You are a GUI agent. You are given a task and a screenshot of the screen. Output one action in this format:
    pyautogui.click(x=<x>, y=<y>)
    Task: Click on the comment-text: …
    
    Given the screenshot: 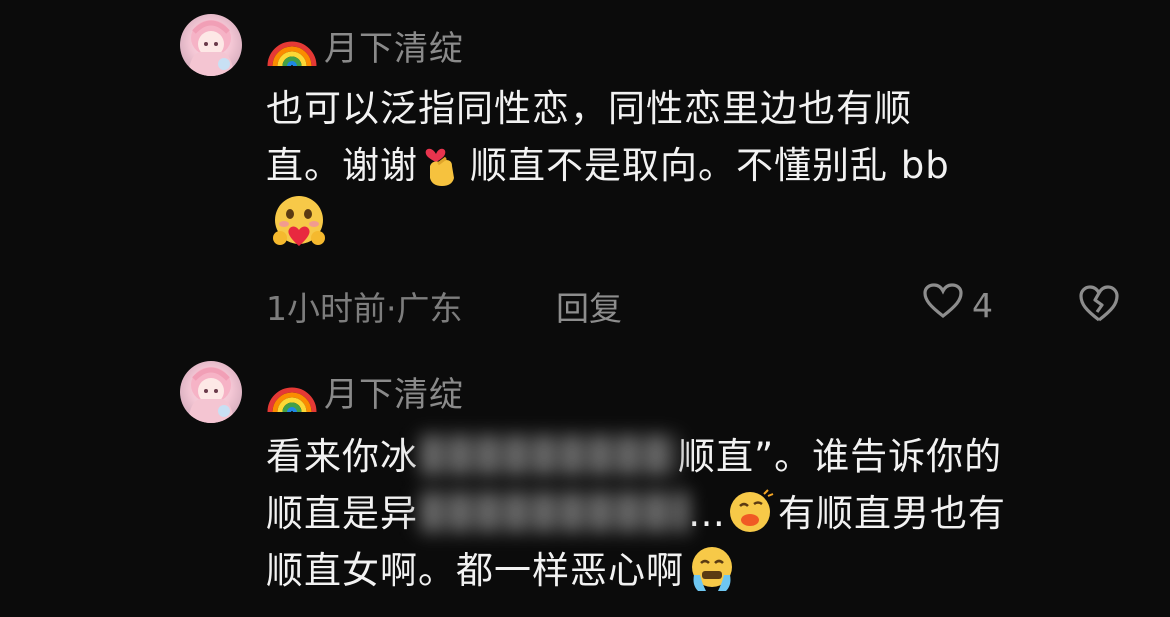 What is the action you would take?
    pyautogui.click(x=707, y=513)
    